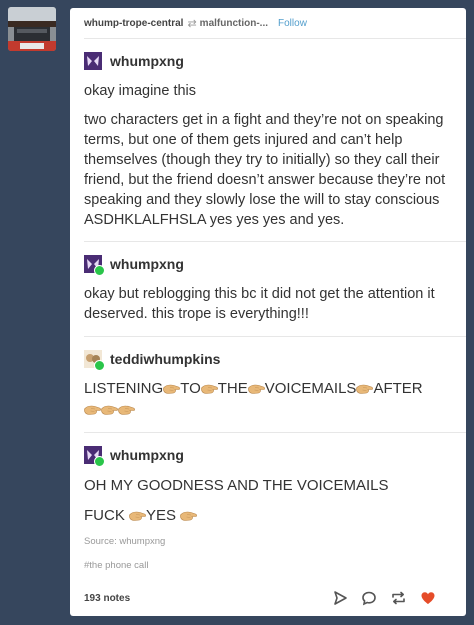 The height and width of the screenshot is (625, 474). What do you see at coordinates (232, 388) in the screenshot?
I see `word: THE` at bounding box center [232, 388].